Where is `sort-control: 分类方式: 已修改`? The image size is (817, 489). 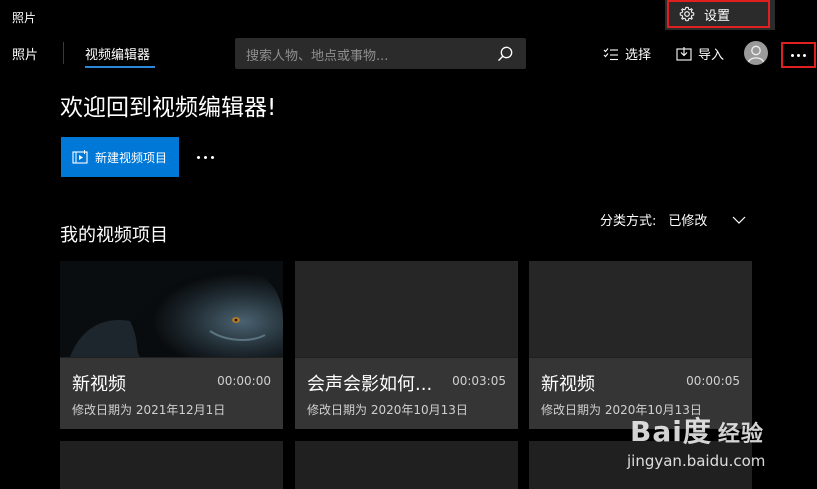
sort-control: 分类方式: 已修改 is located at coordinates (673, 219).